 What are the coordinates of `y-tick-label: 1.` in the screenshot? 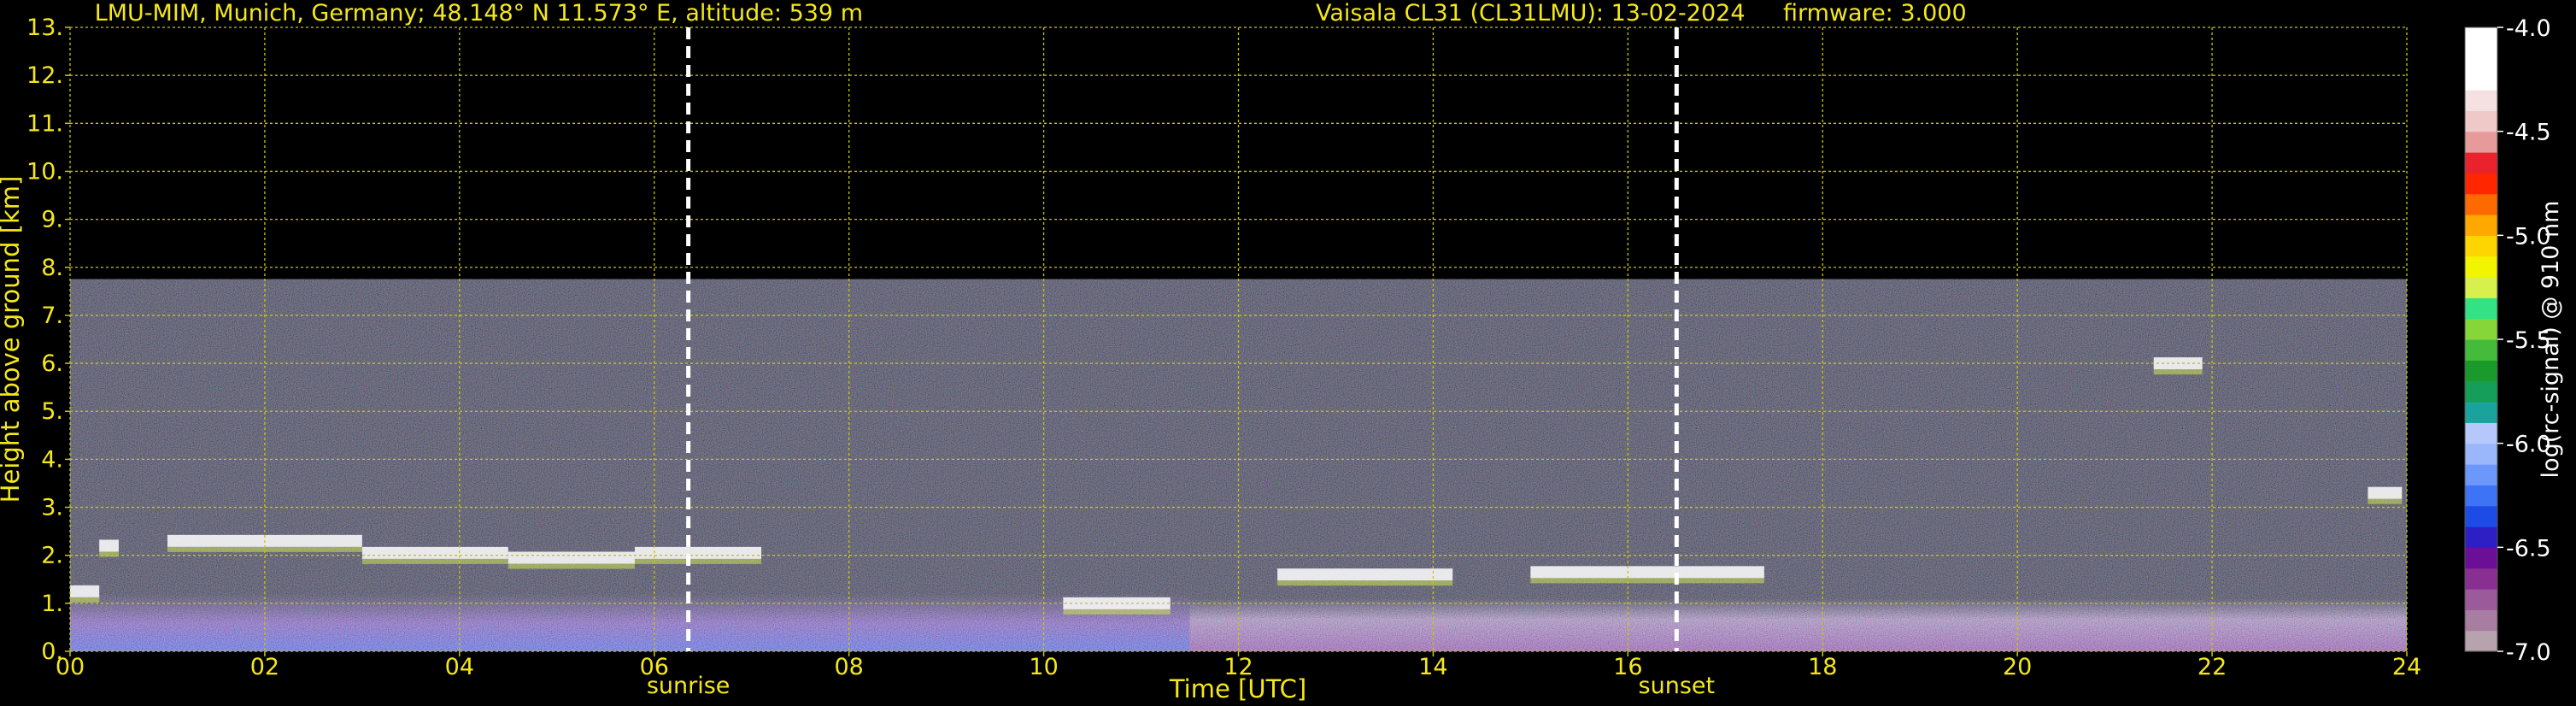 It's located at (52, 604).